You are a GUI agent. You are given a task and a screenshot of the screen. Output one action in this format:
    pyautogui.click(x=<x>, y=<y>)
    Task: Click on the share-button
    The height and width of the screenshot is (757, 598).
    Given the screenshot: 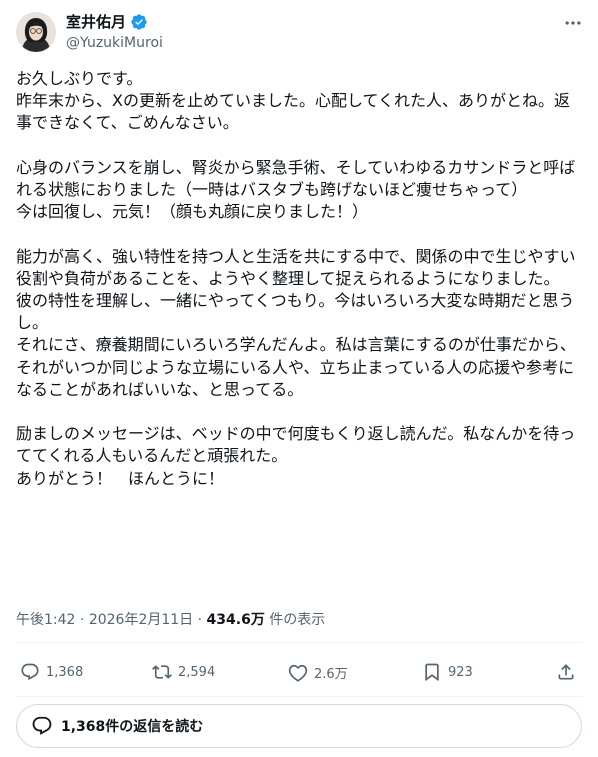 What is the action you would take?
    pyautogui.click(x=566, y=672)
    